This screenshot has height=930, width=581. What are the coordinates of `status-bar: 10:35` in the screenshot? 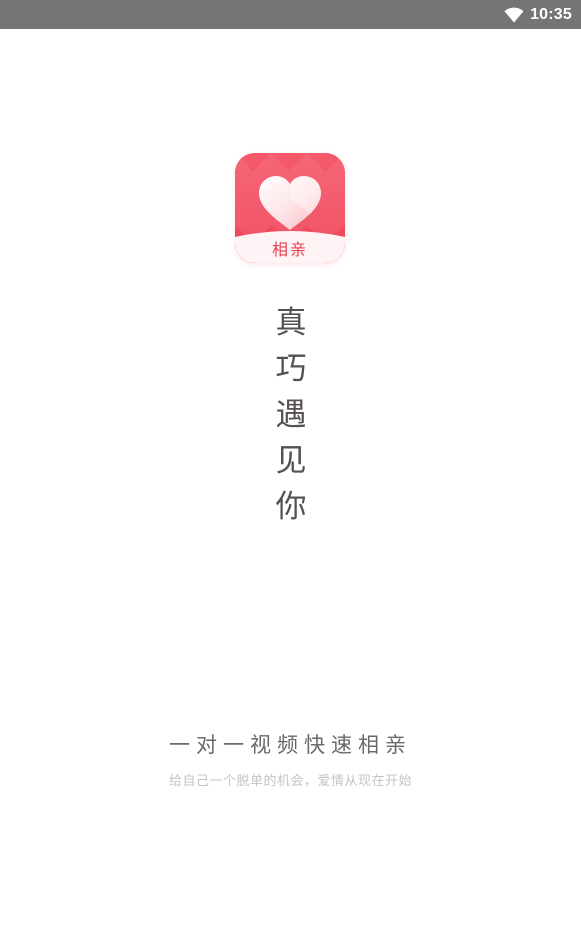 It's located at (290, 14).